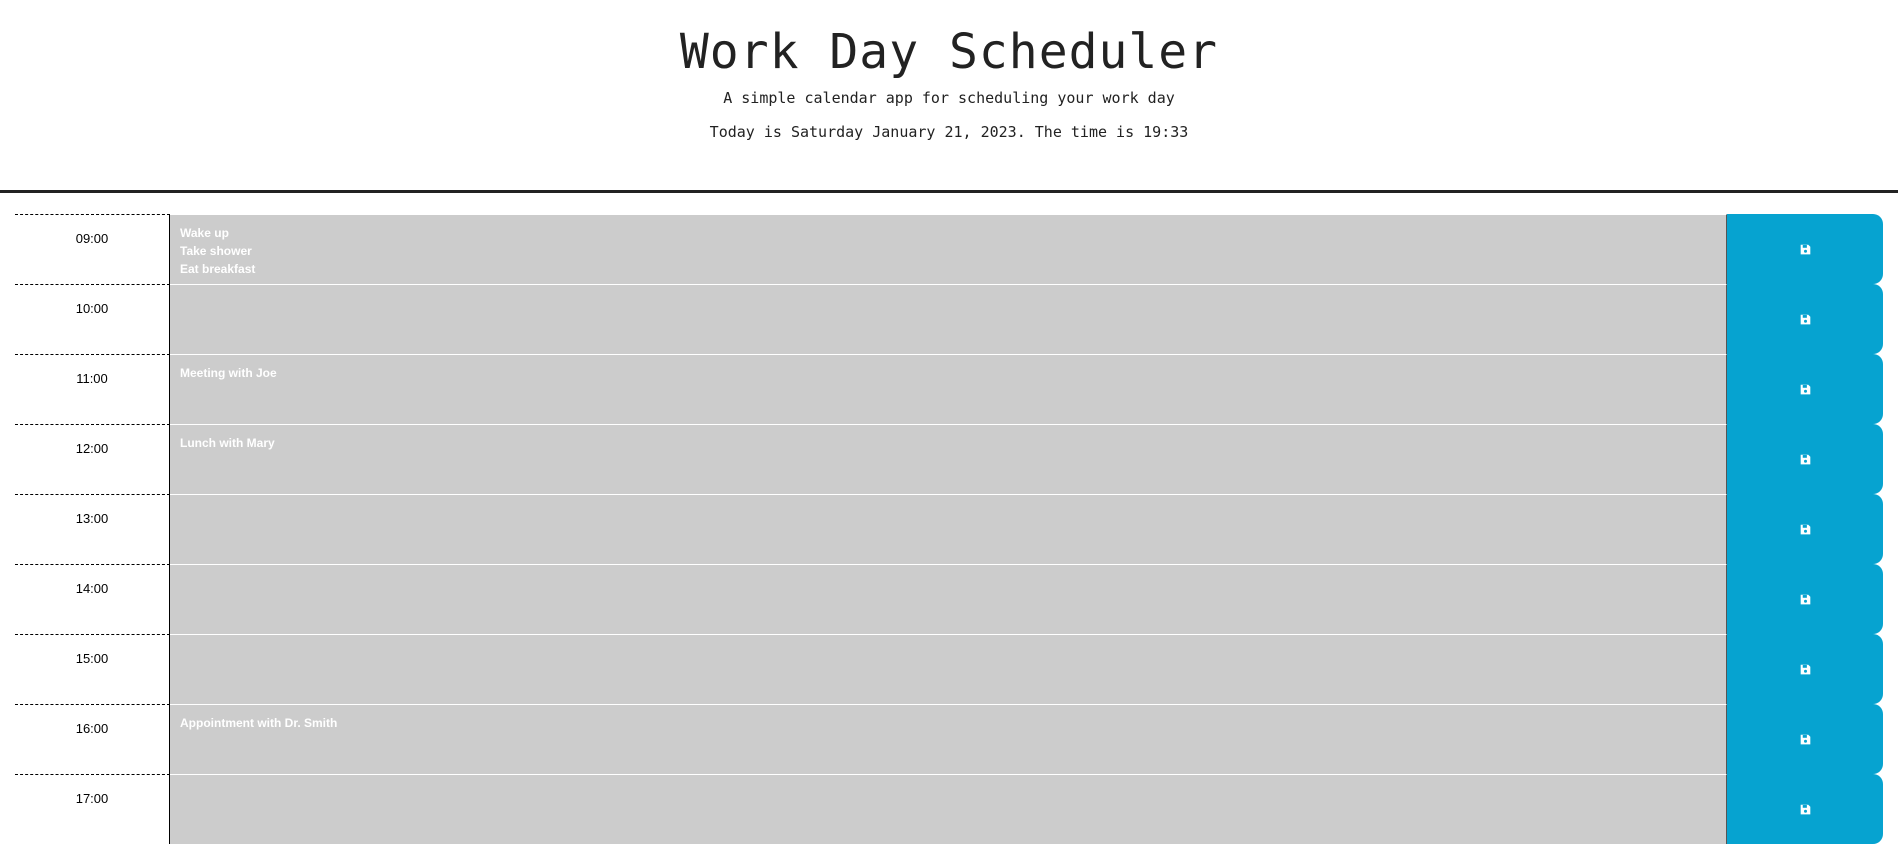 Image resolution: width=1898 pixels, height=862 pixels. I want to click on event-description: Wake up Take shower Eat breakfast, so click(948, 249).